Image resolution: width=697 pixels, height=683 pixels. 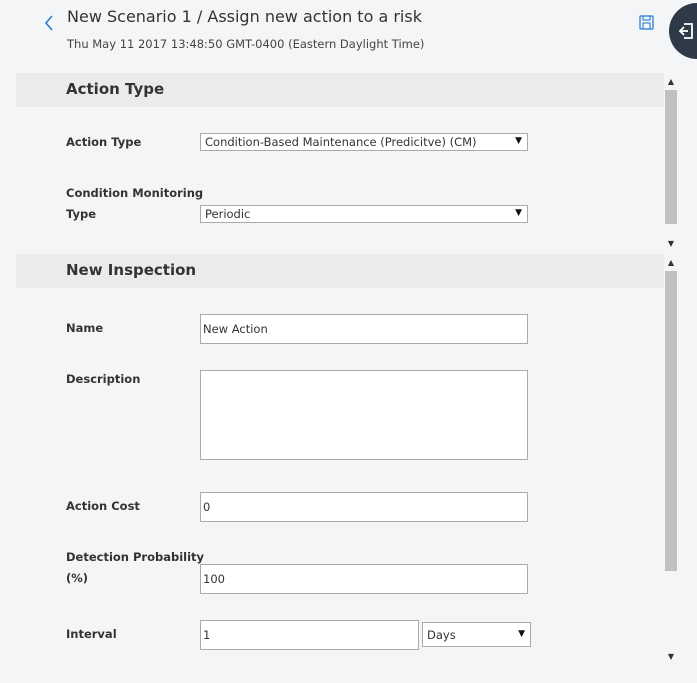 What do you see at coordinates (131, 270) in the screenshot?
I see `section-heading: New Inspection` at bounding box center [131, 270].